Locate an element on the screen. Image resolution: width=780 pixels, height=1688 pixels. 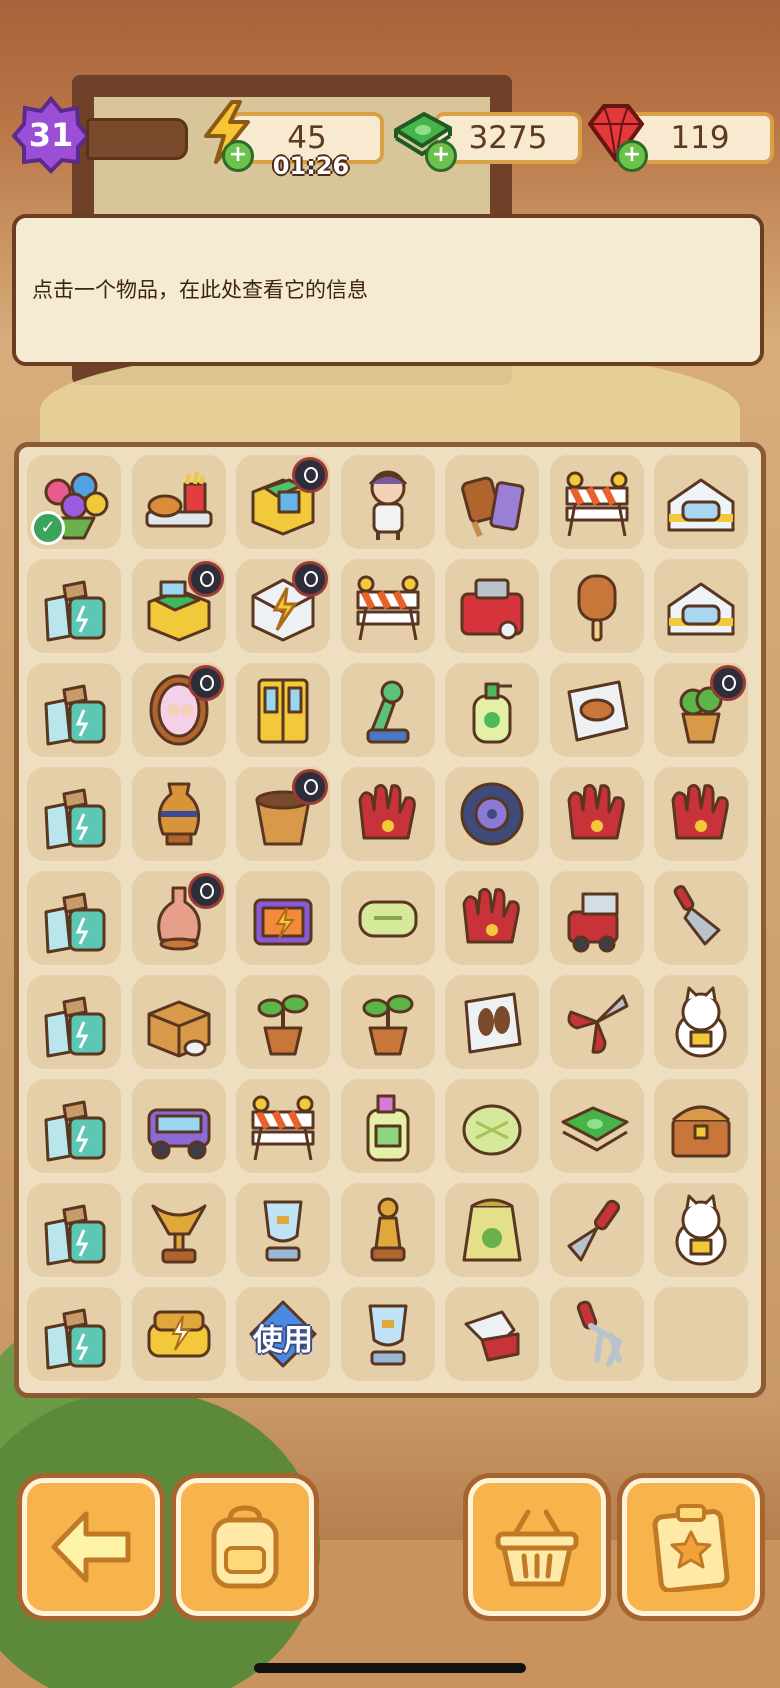
melon-bun-icon is located at coordinates (492, 1130).